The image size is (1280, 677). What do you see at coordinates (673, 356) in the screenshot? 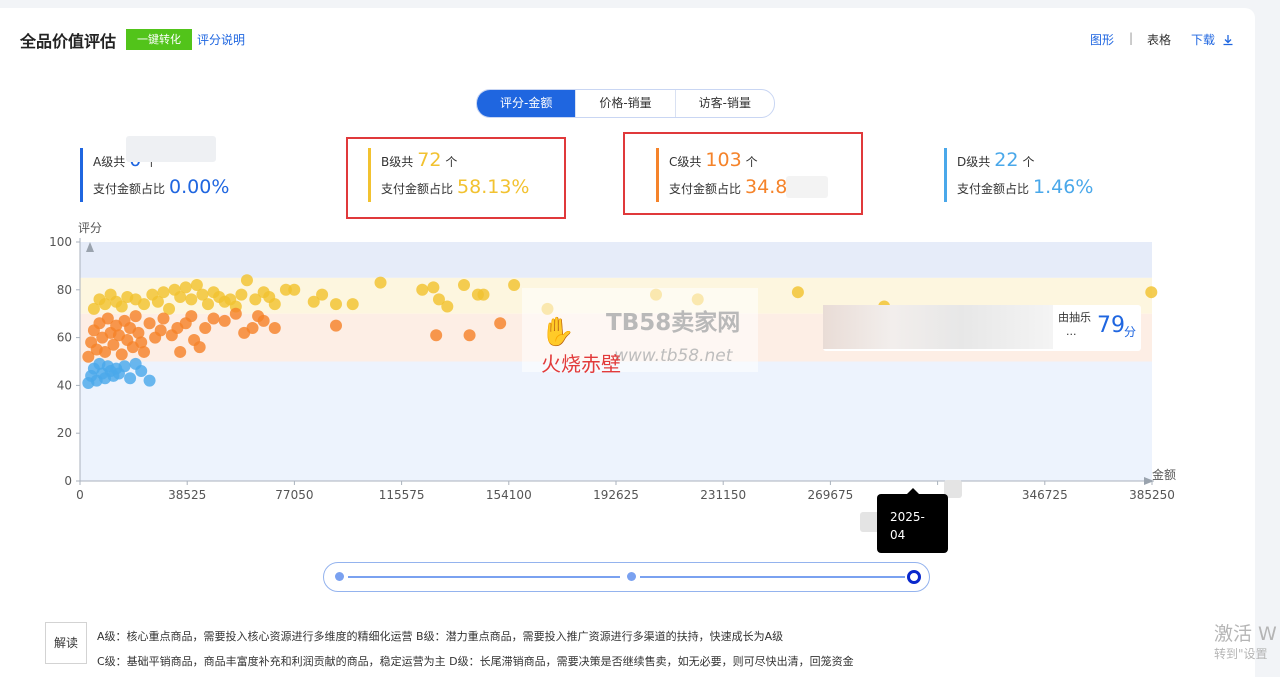
I see `watermark-url: www.tb58.net` at bounding box center [673, 356].